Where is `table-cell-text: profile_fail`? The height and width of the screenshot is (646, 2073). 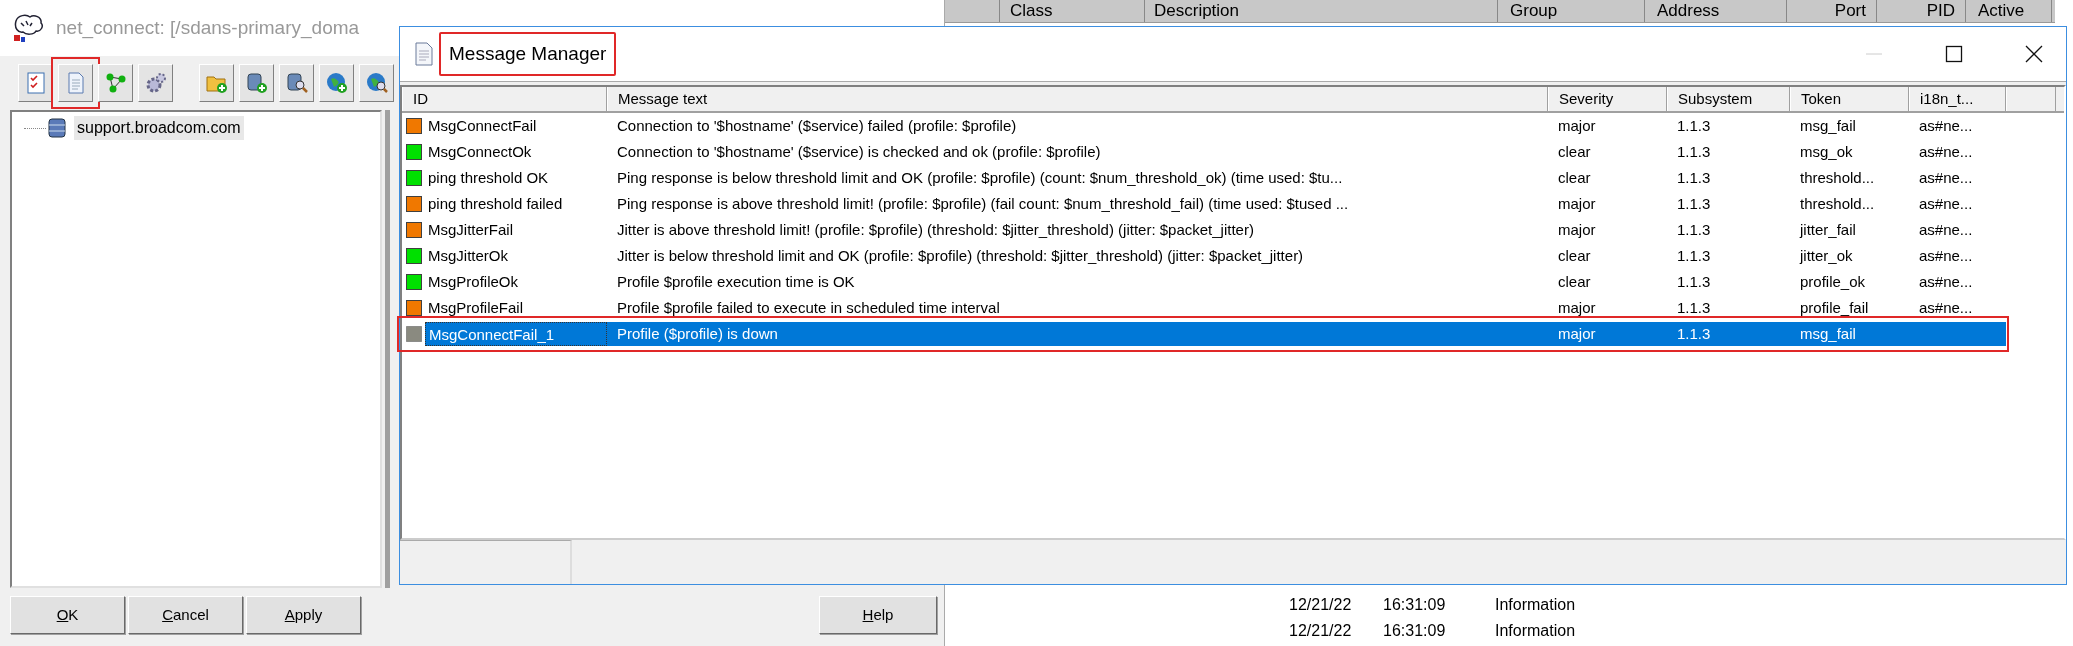
table-cell-text: profile_fail is located at coordinates (1834, 308).